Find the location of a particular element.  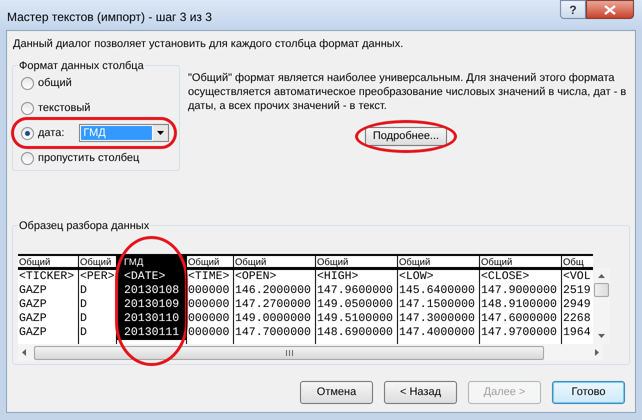

window-title: Мастер текстов (импорт) - шаг 3 из 3 is located at coordinates (109, 17).